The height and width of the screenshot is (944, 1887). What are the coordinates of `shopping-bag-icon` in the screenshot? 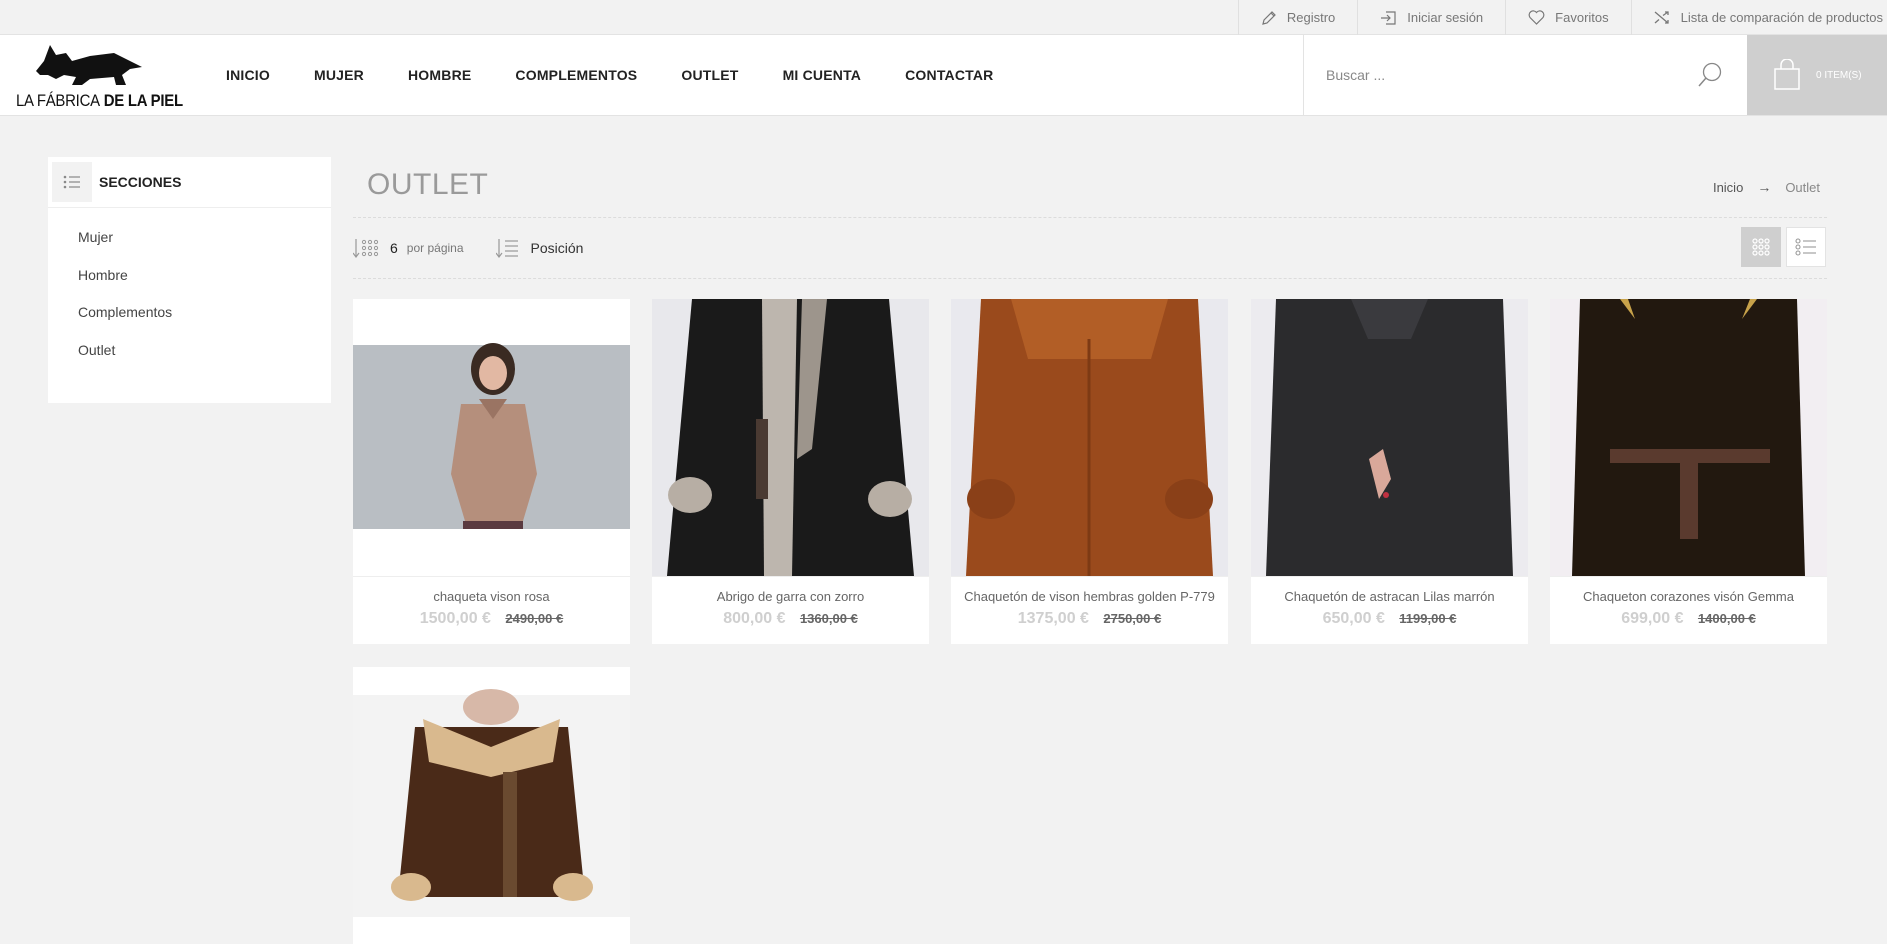 It's located at (1787, 74).